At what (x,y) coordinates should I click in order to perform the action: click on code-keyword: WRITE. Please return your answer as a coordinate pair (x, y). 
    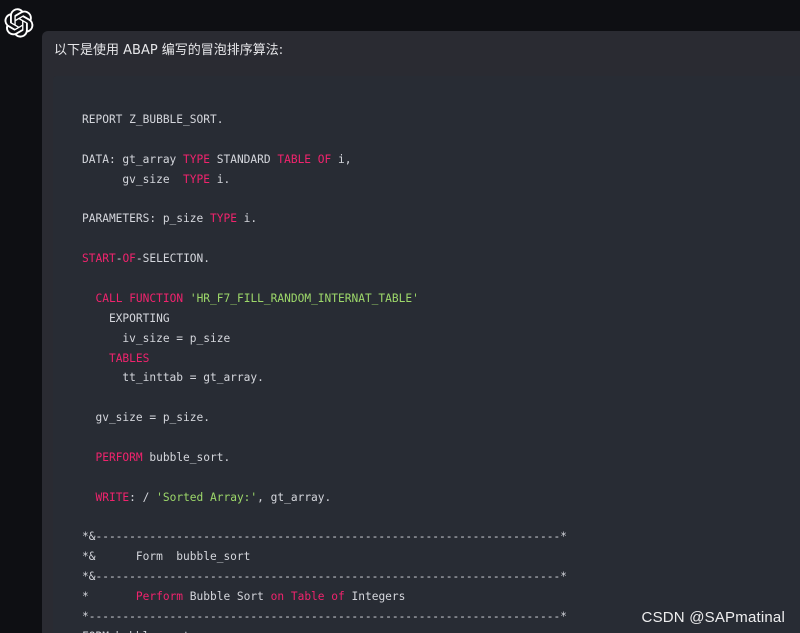
    Looking at the image, I should click on (112, 497).